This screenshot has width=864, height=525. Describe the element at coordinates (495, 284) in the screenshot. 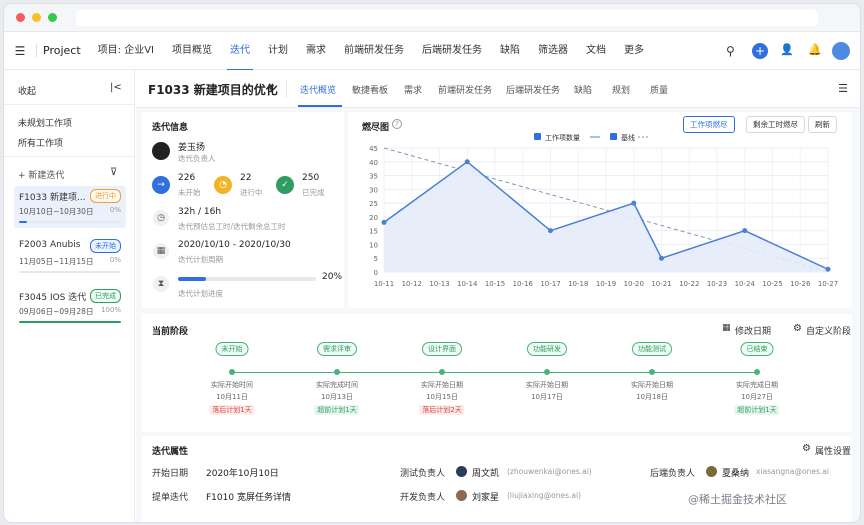

I see `x-tick-label: 10-15` at that location.